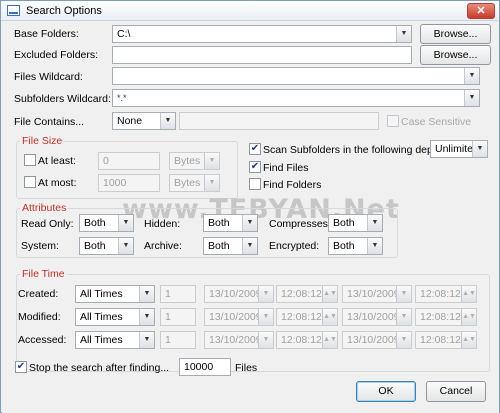 This screenshot has height=413, width=500. What do you see at coordinates (481, 11) in the screenshot?
I see `close-button: ✕` at bounding box center [481, 11].